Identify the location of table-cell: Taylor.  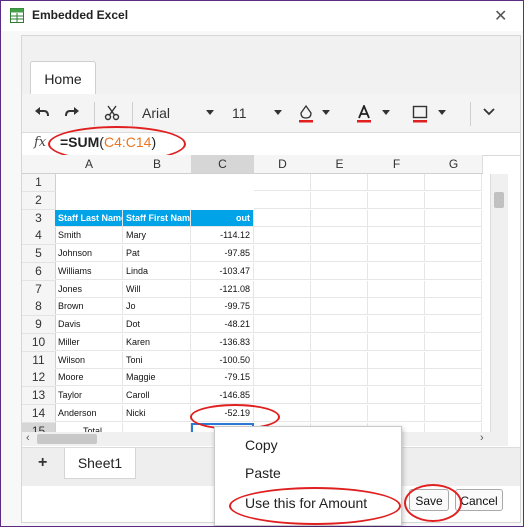
(89, 395).